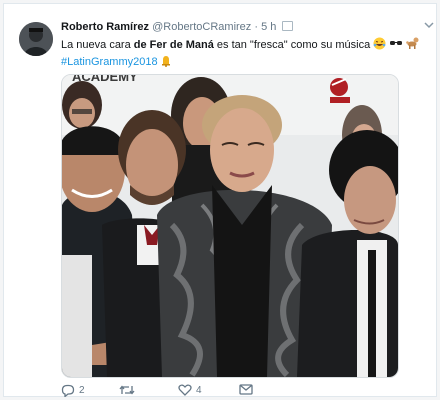 This screenshot has width=440, height=400. Describe the element at coordinates (379, 46) in the screenshot. I see `laughing-emoji` at that location.